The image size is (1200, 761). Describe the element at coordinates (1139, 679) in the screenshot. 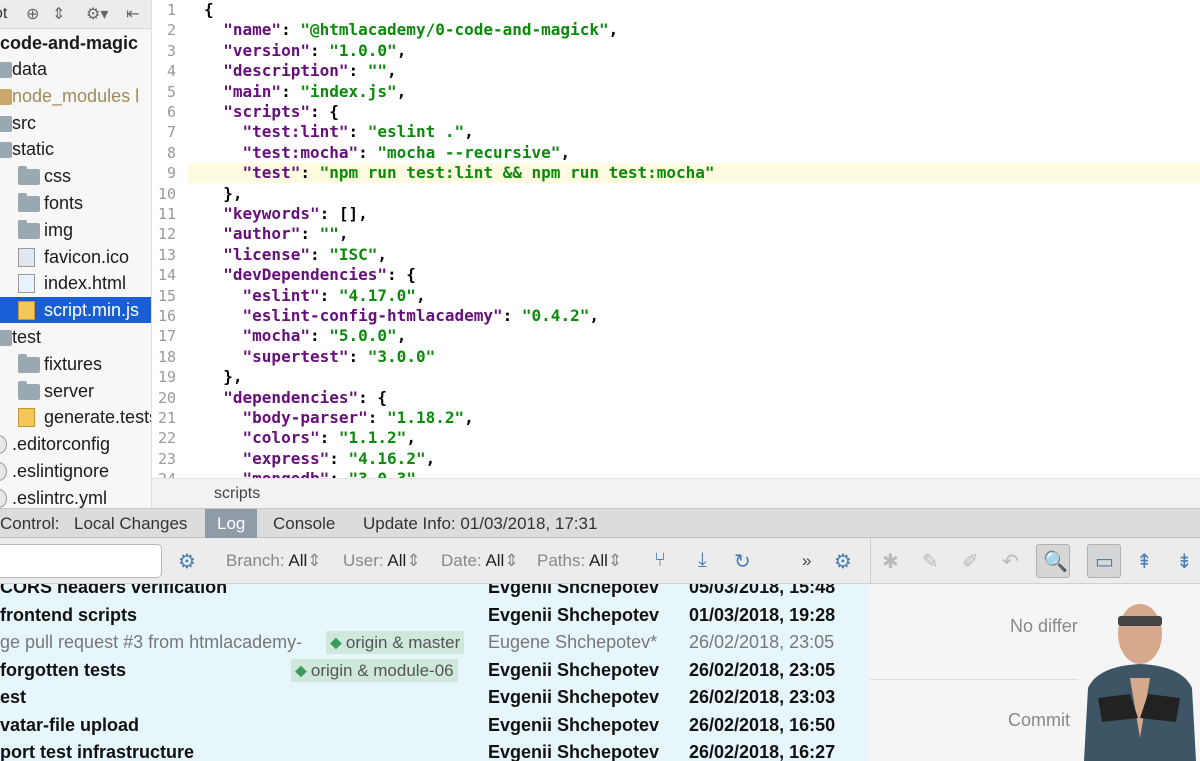

I see `presenter-video-overlay` at that location.